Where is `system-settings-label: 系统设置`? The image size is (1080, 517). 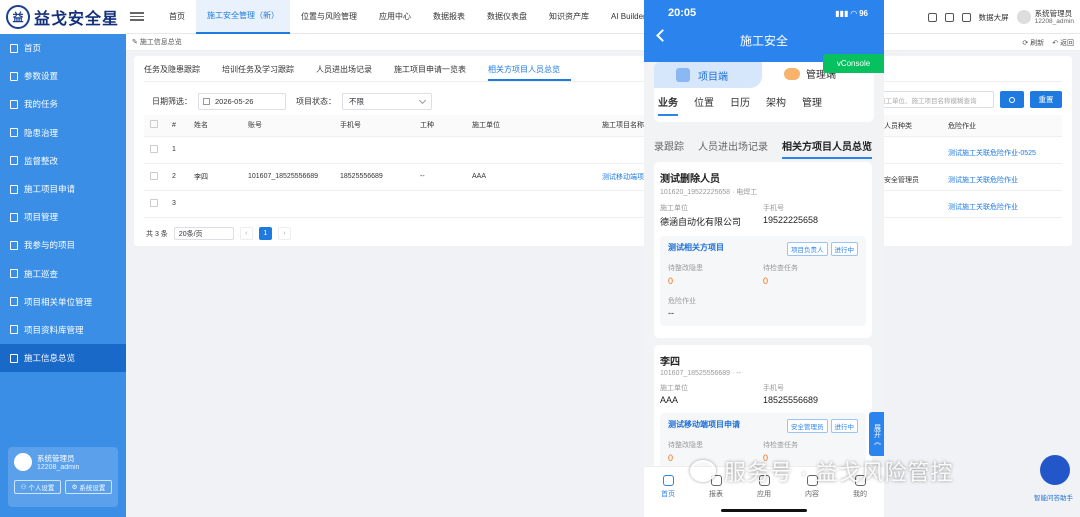
system-settings-label: 系统设置 is located at coordinates (92, 488).